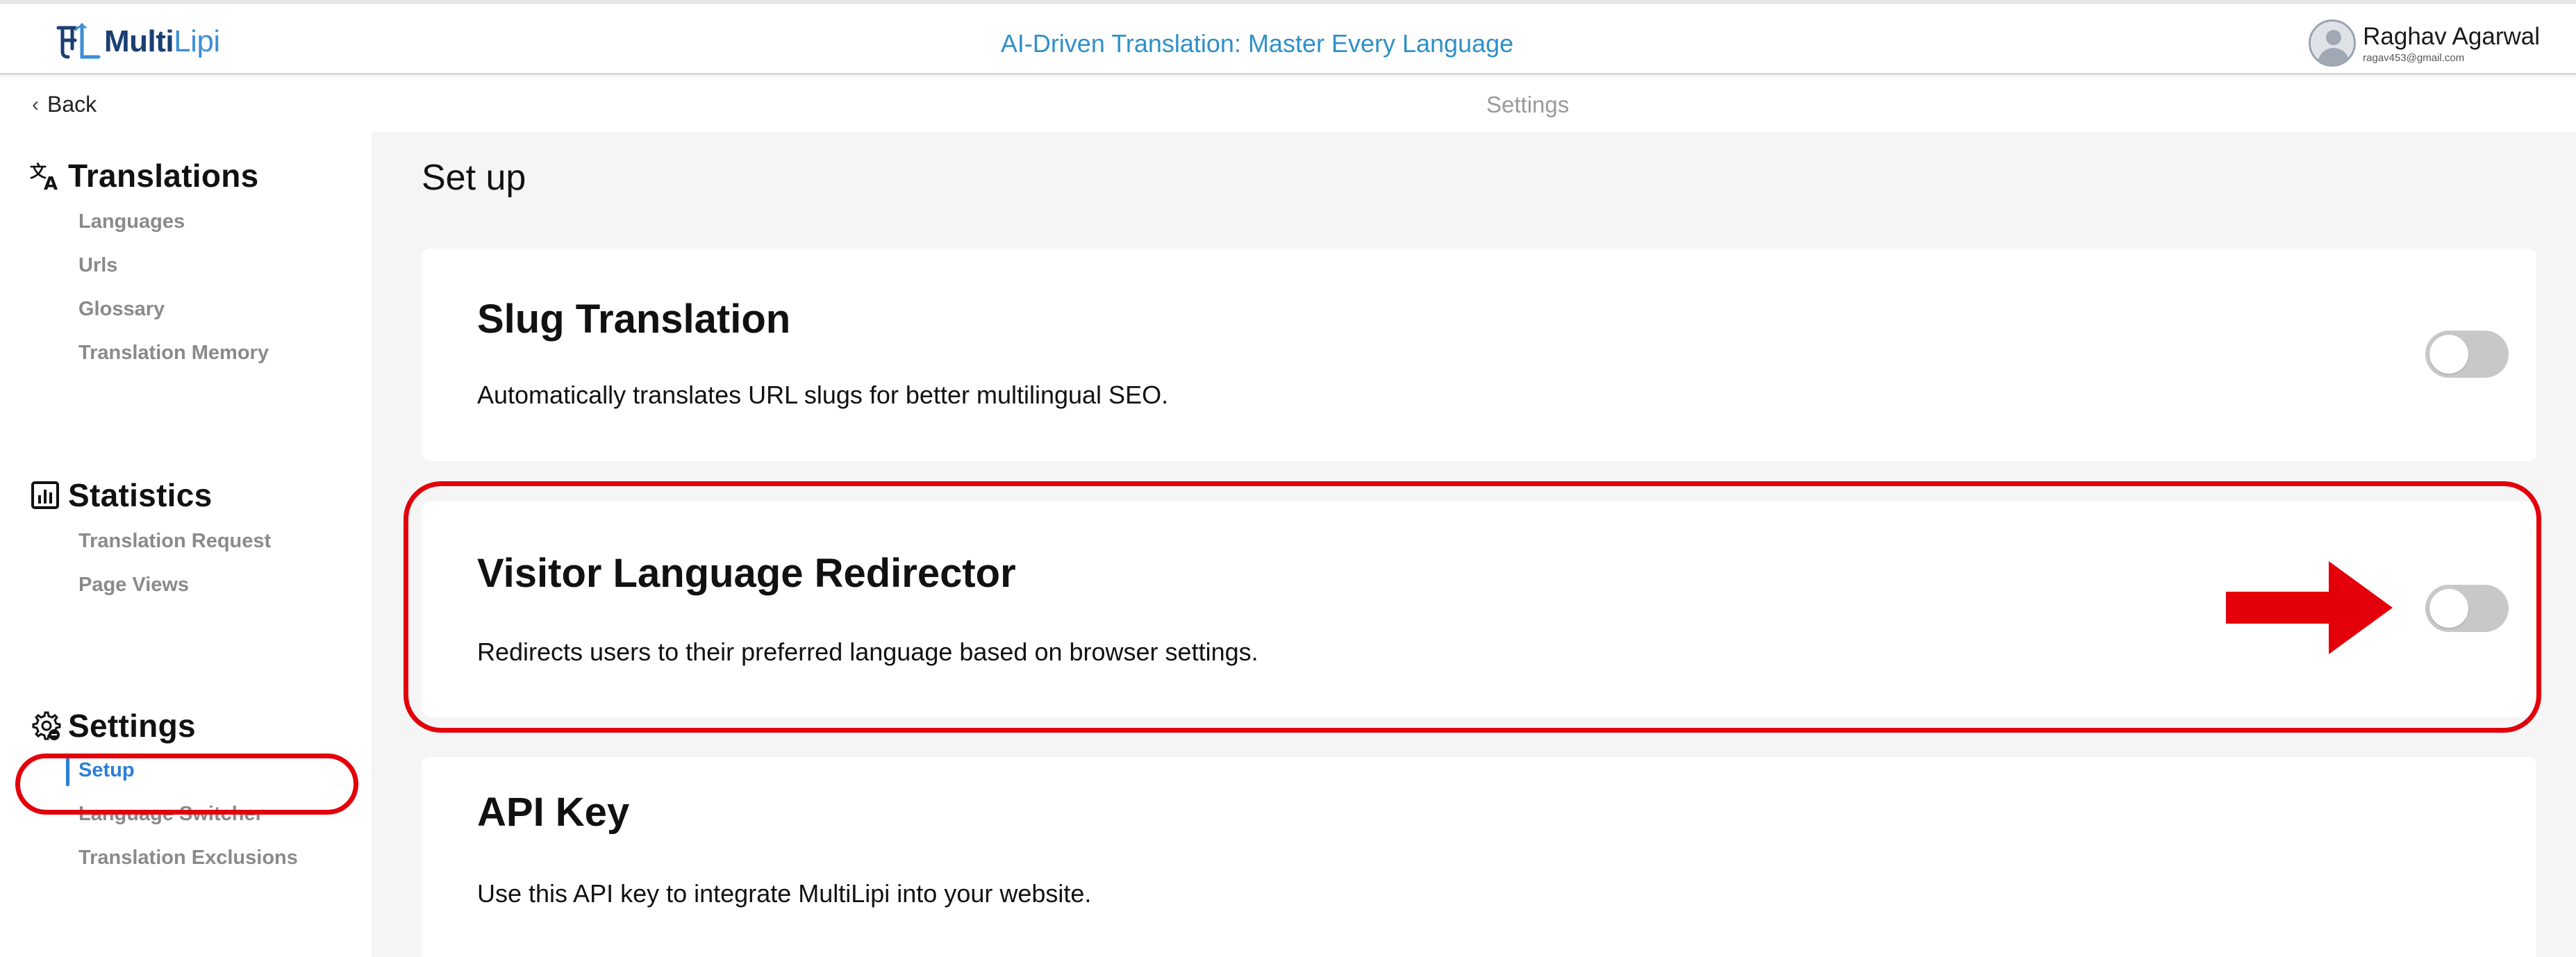 The image size is (2576, 957). Describe the element at coordinates (132, 726) in the screenshot. I see `sidebar-heading-label: Settings` at that location.